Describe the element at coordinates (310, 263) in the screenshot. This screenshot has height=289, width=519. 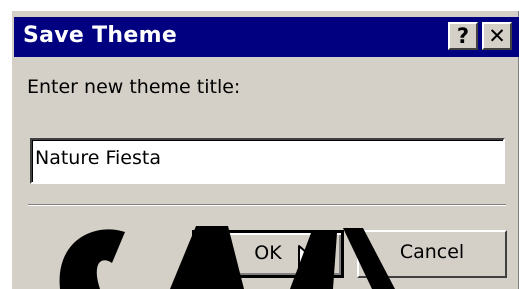
I see `mouse-pointer-icon` at that location.